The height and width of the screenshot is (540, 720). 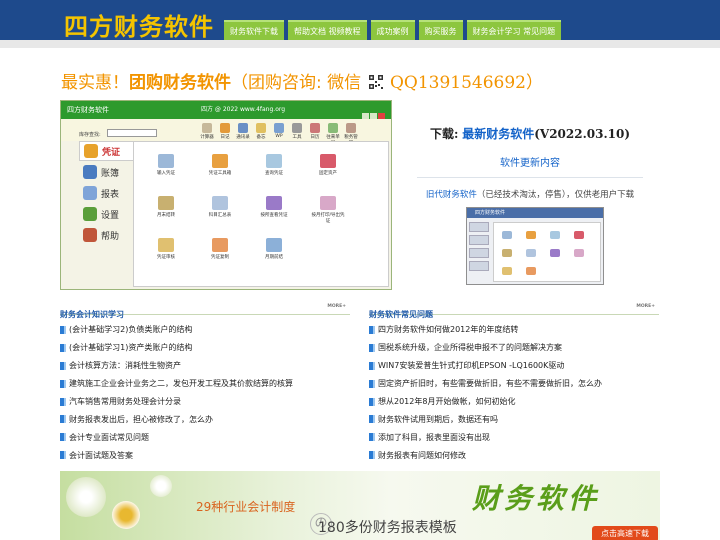 I want to click on faq-link: 财务报表有问题如何修改, so click(x=422, y=455).